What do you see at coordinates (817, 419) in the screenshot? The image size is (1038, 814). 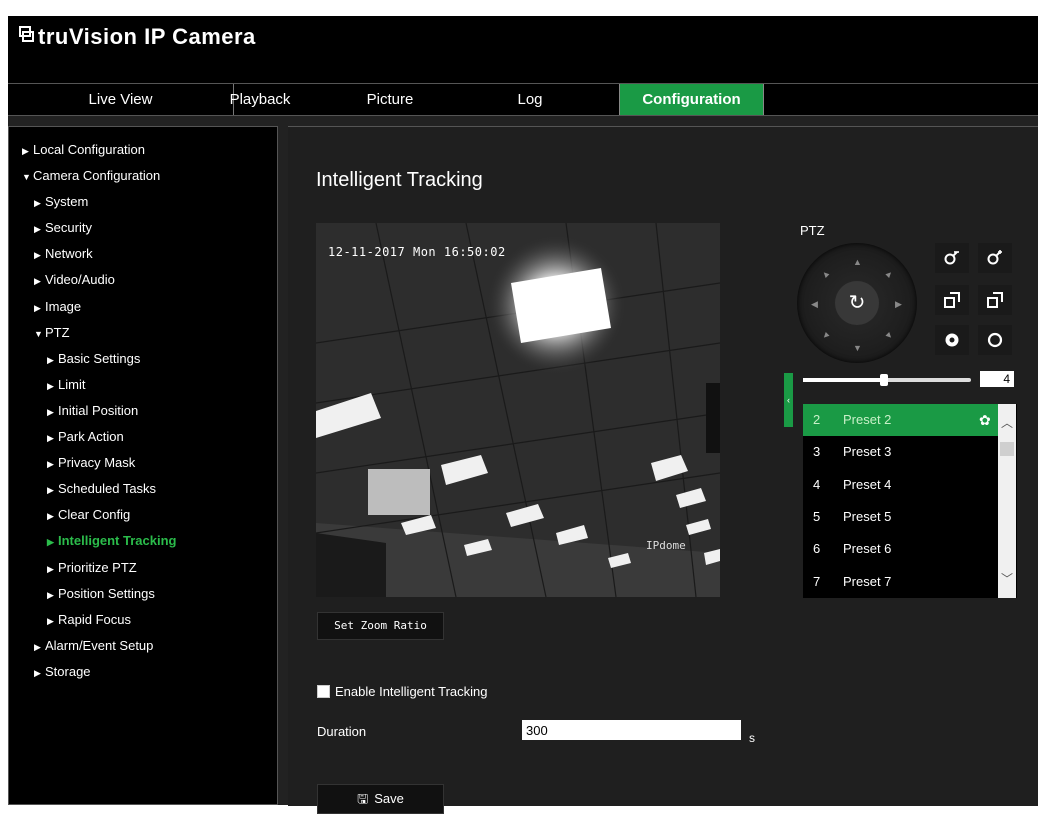 I see `preset-number: 2` at bounding box center [817, 419].